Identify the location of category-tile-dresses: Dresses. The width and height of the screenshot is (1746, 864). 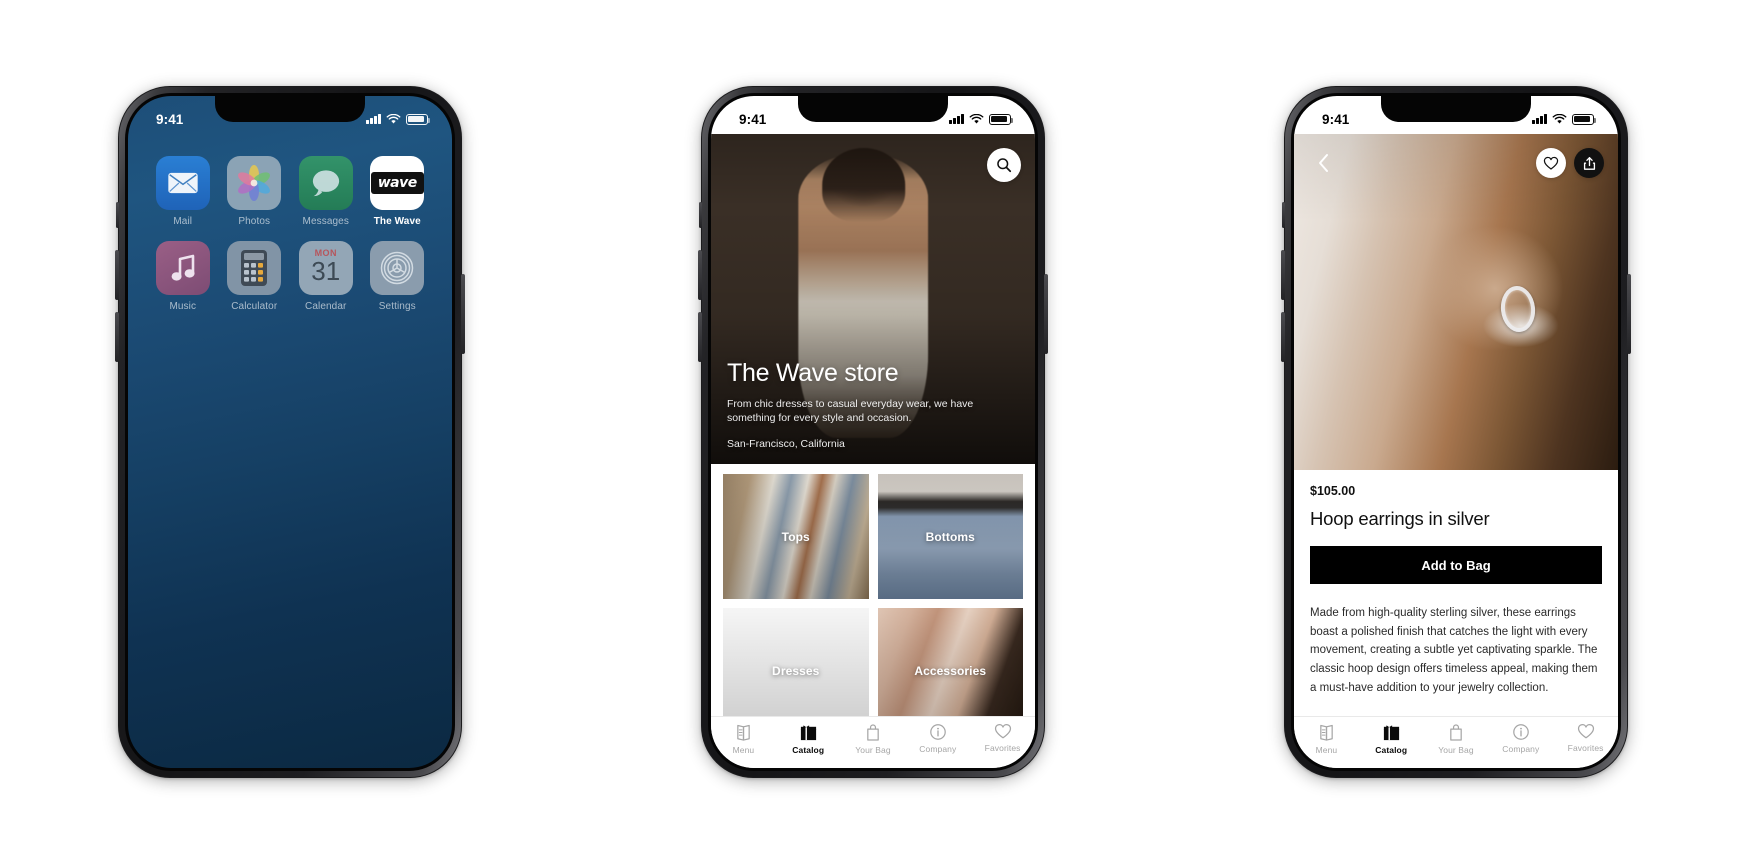
(796, 662).